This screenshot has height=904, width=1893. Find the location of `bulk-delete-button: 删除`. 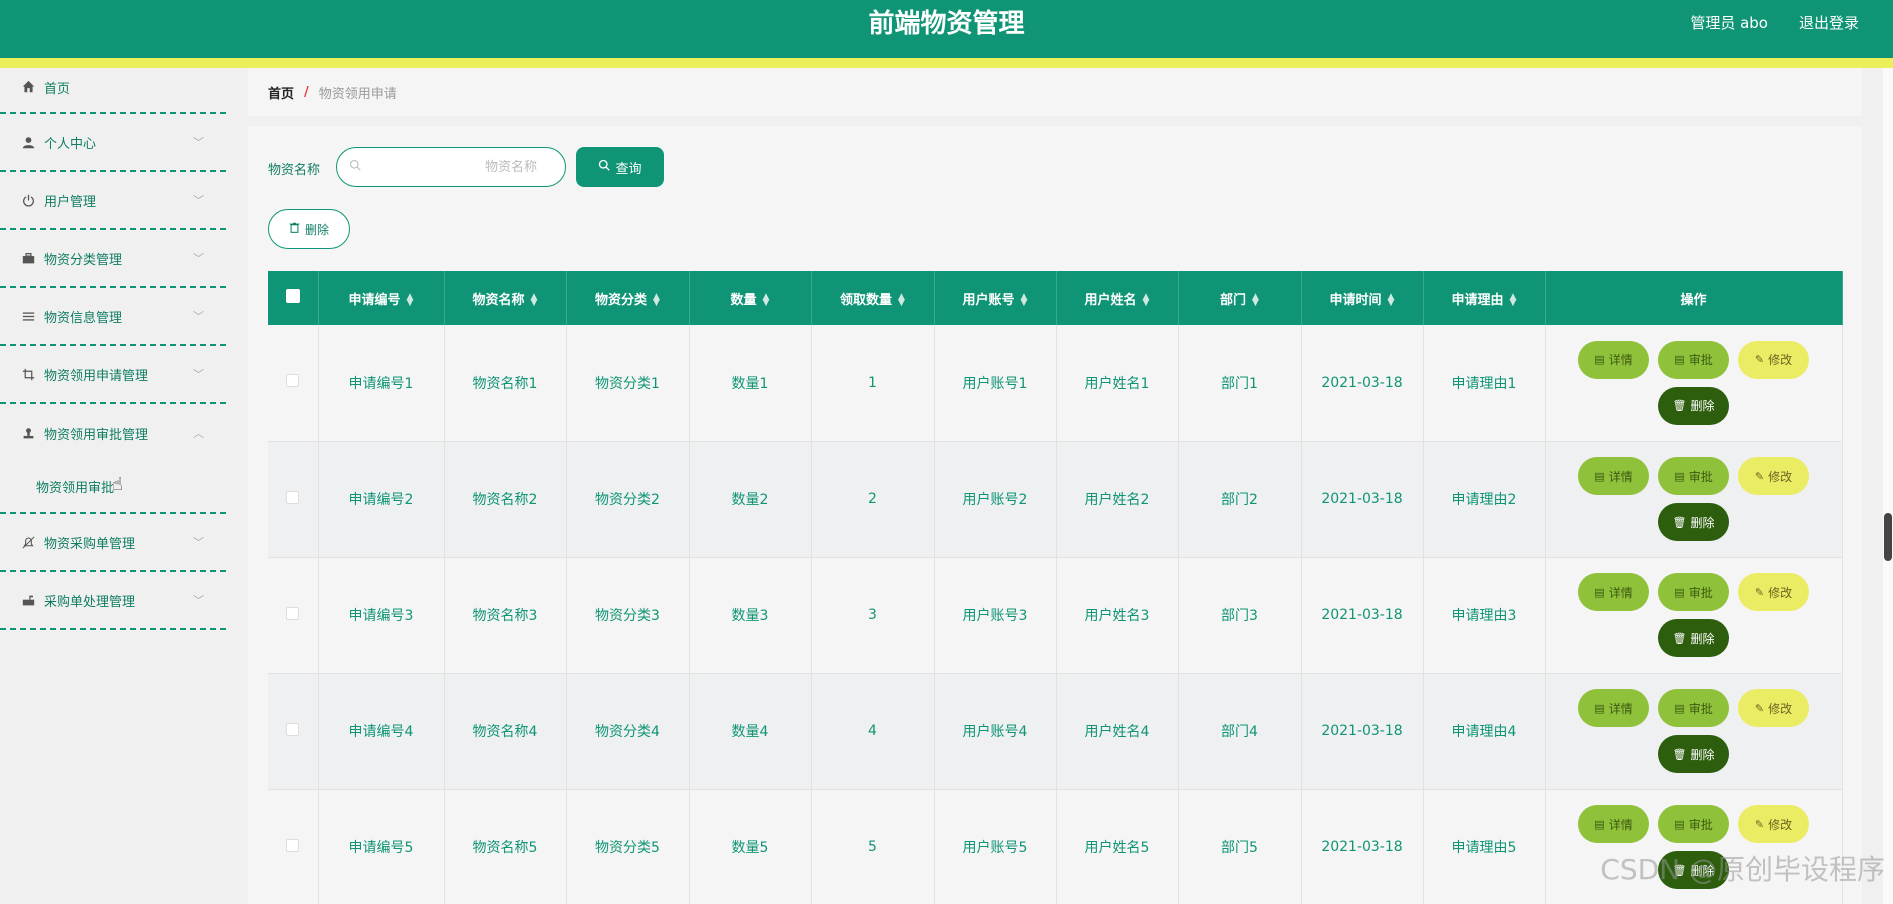

bulk-delete-button: 删除 is located at coordinates (309, 229).